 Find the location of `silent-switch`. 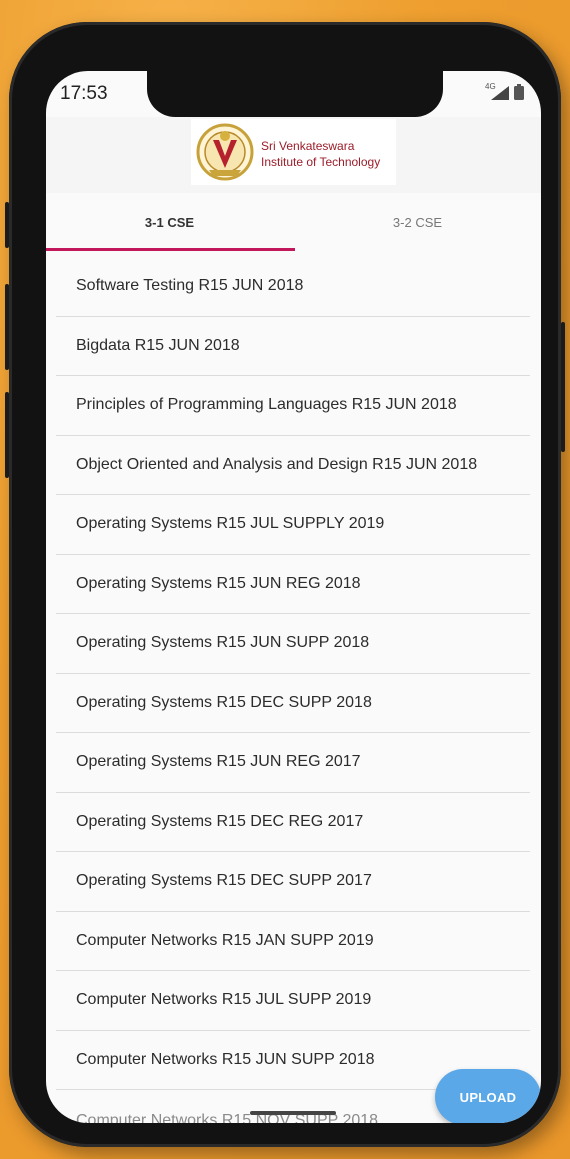

silent-switch is located at coordinates (7, 225).